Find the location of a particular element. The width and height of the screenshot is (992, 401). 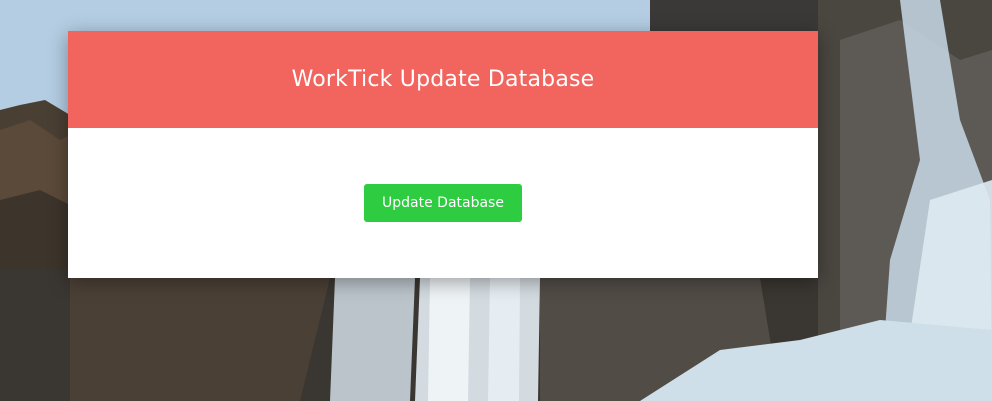

update-database-button: Update Database is located at coordinates (443, 203).